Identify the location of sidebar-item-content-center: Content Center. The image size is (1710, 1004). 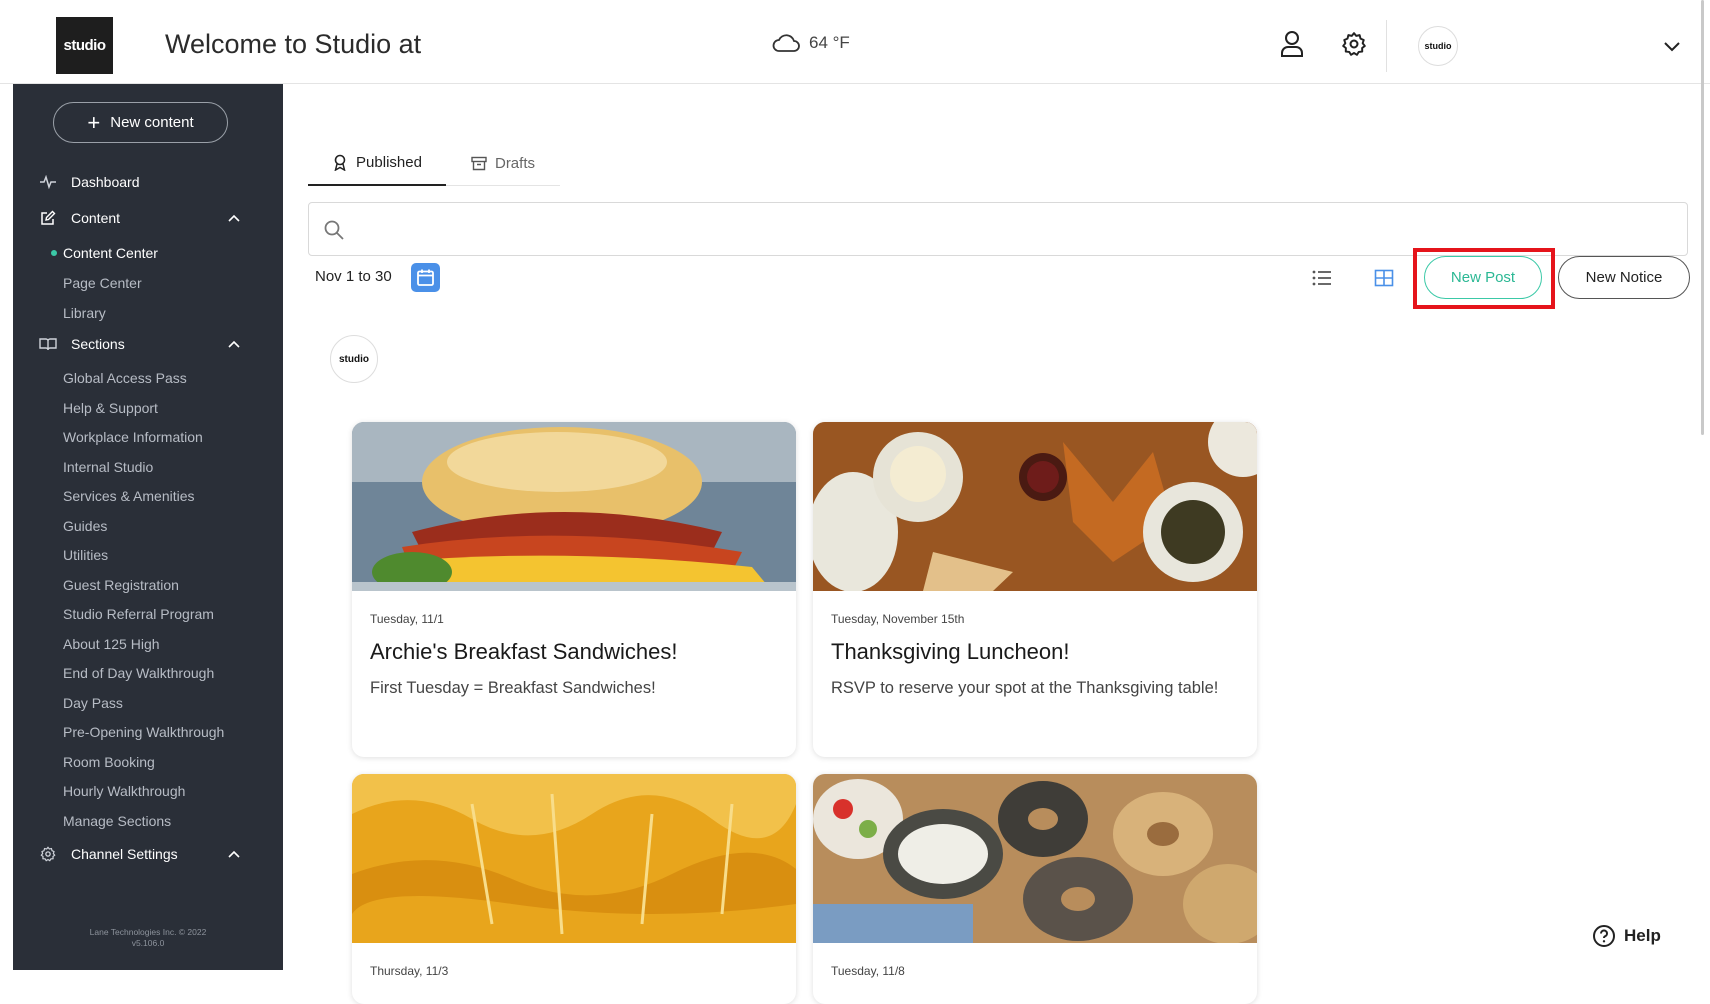
(148, 253).